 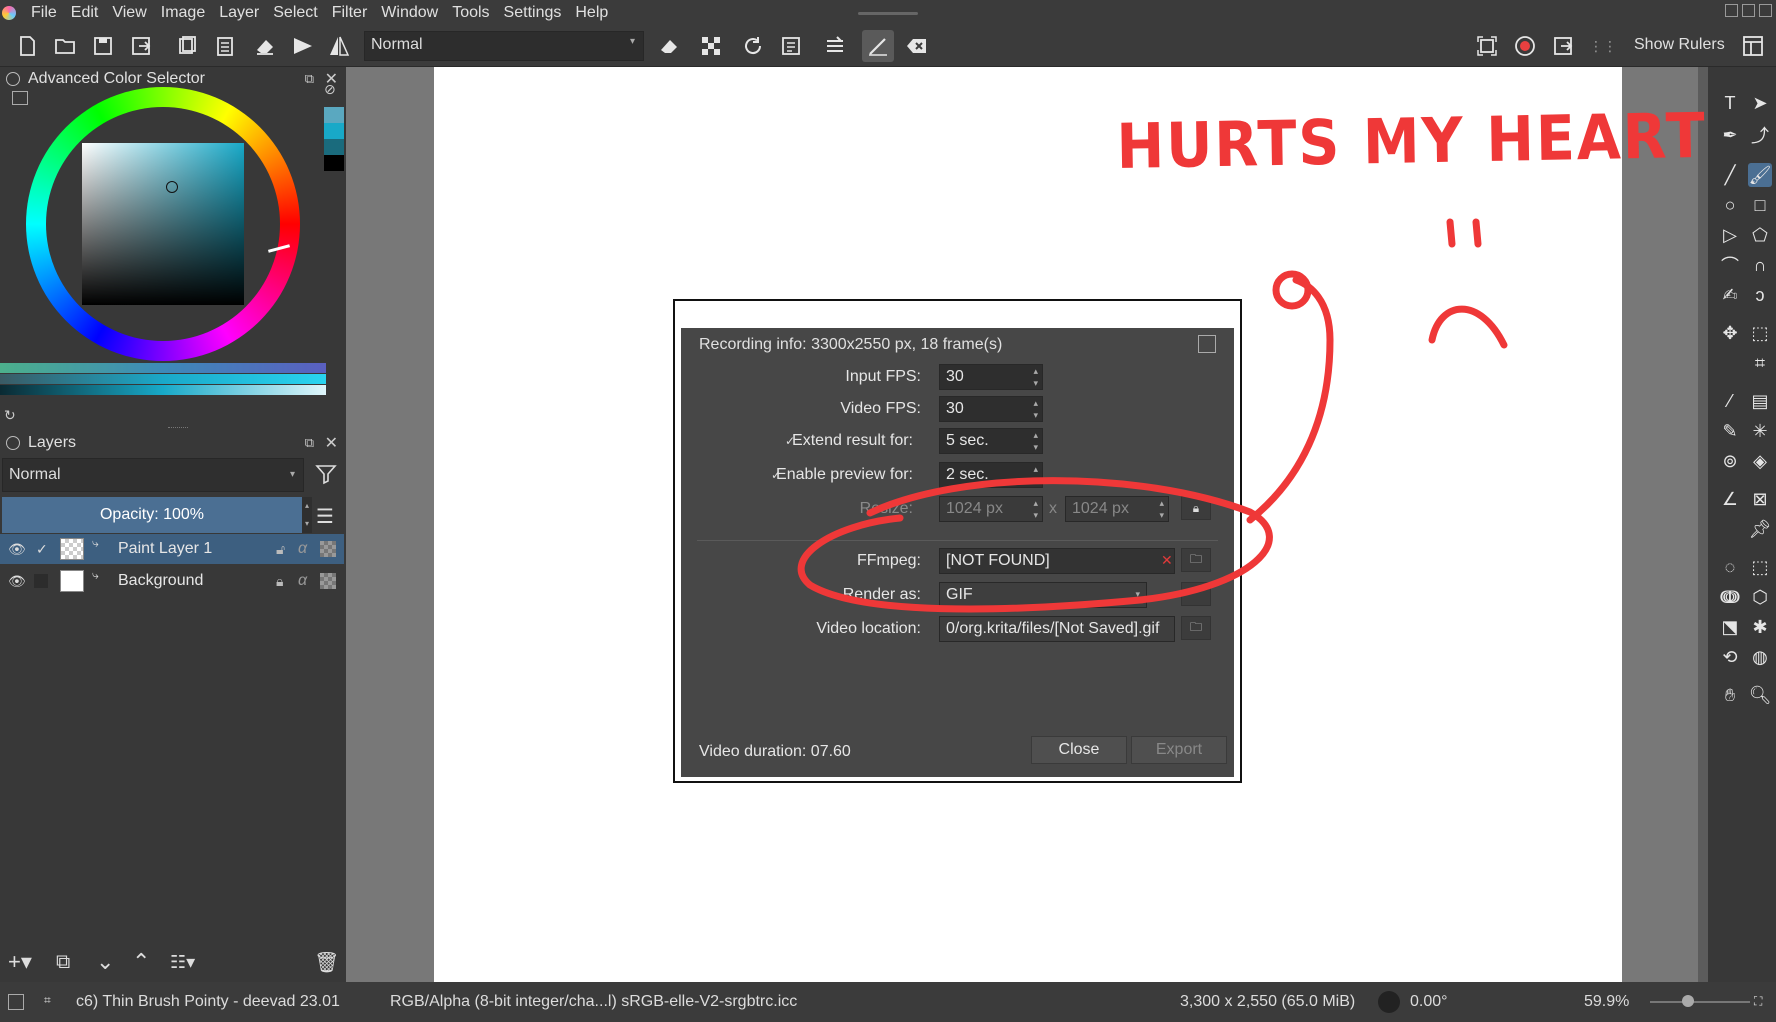 I want to click on move-up-icon: ⌃, so click(x=141, y=962).